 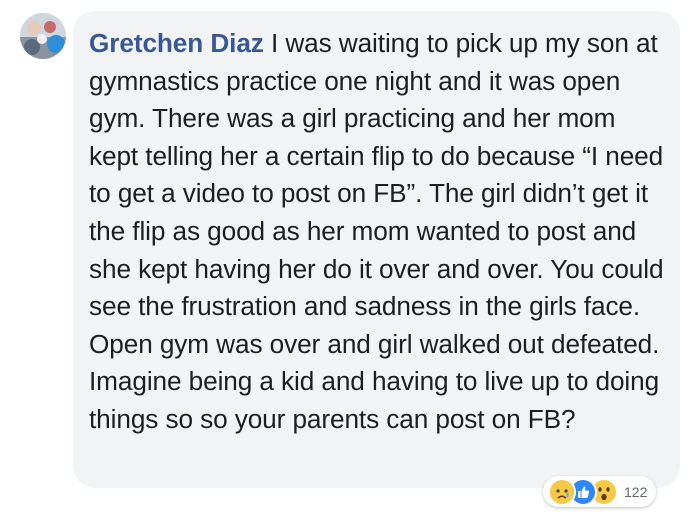 What do you see at coordinates (176, 43) in the screenshot?
I see `author-name: Gretchen Diaz` at bounding box center [176, 43].